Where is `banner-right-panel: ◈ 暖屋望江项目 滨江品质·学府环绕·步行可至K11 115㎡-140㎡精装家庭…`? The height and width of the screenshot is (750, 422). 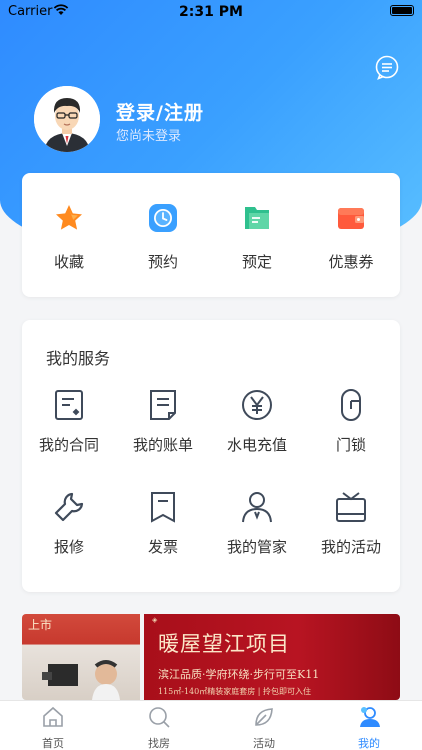 banner-right-panel: ◈ 暖屋望江项目 滨江品质·学府环绕·步行可至K11 115㎡-140㎡精装家庭… is located at coordinates (272, 657).